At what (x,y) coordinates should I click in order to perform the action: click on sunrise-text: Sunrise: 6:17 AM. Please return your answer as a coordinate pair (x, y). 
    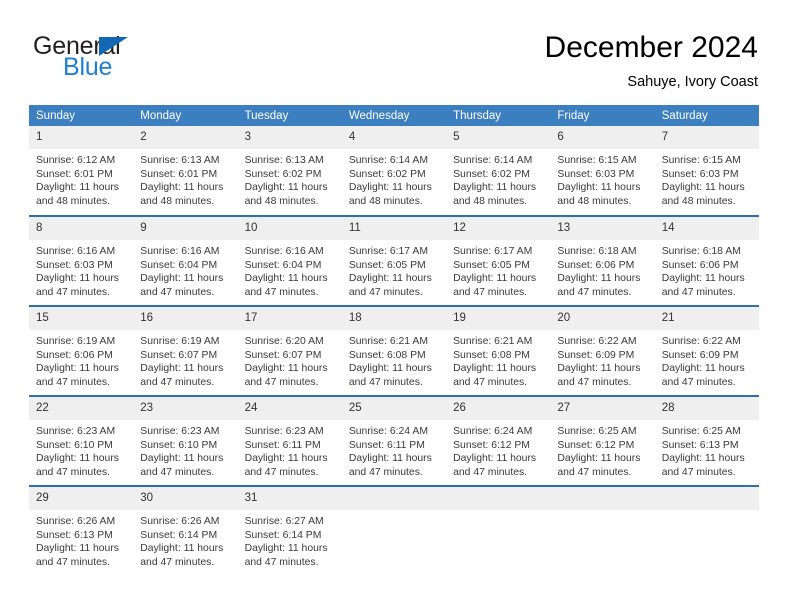
    Looking at the image, I should click on (388, 251).